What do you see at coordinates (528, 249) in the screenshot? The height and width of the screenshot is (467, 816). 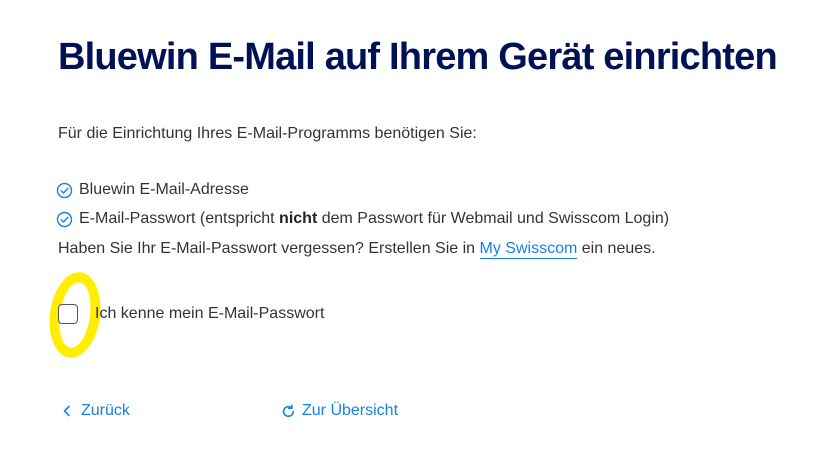 I see `my-swisscom-link: My Swisscom` at bounding box center [528, 249].